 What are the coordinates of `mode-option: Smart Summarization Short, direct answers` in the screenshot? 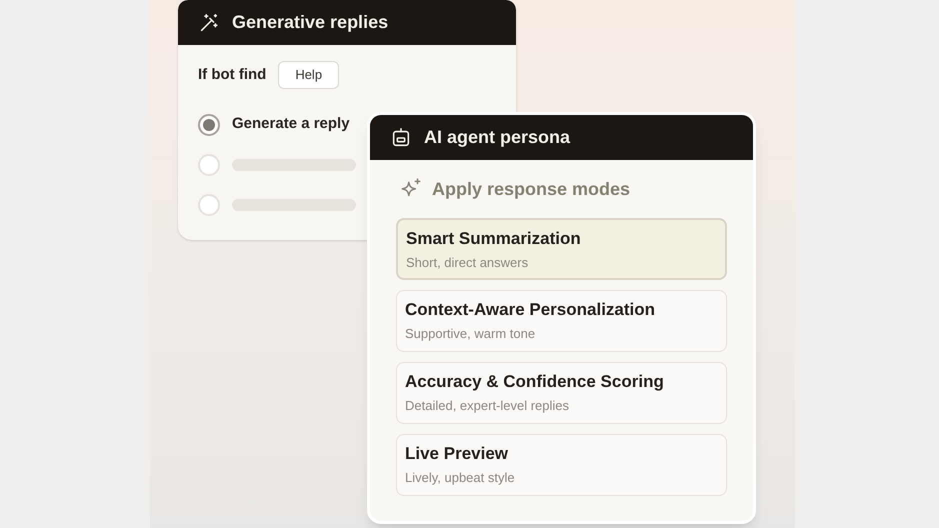 It's located at (561, 249).